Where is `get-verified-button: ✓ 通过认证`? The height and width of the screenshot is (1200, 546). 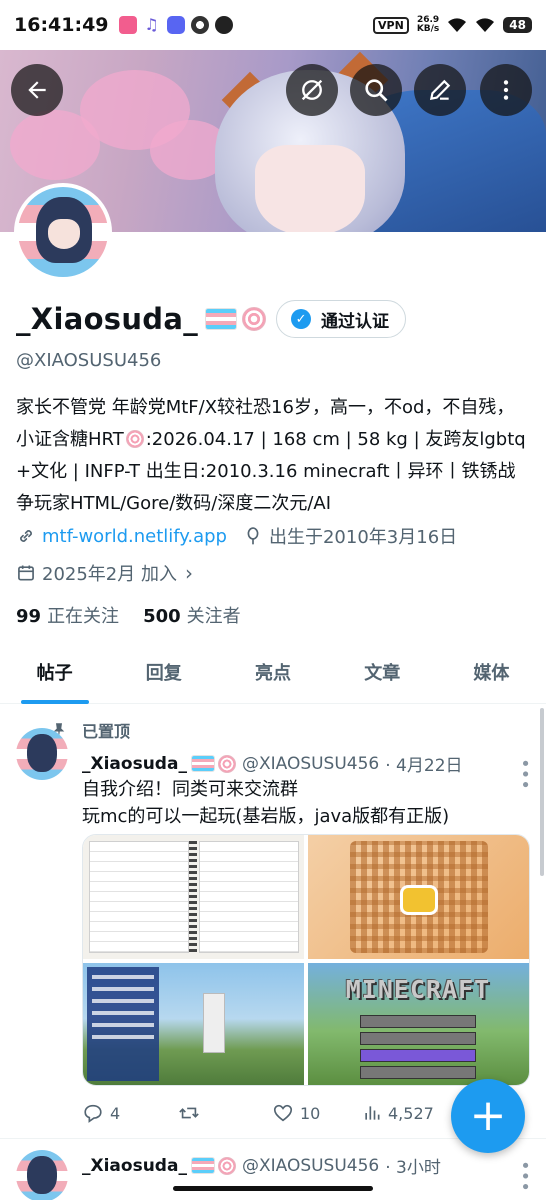 get-verified-button: ✓ 通过认证 is located at coordinates (341, 319).